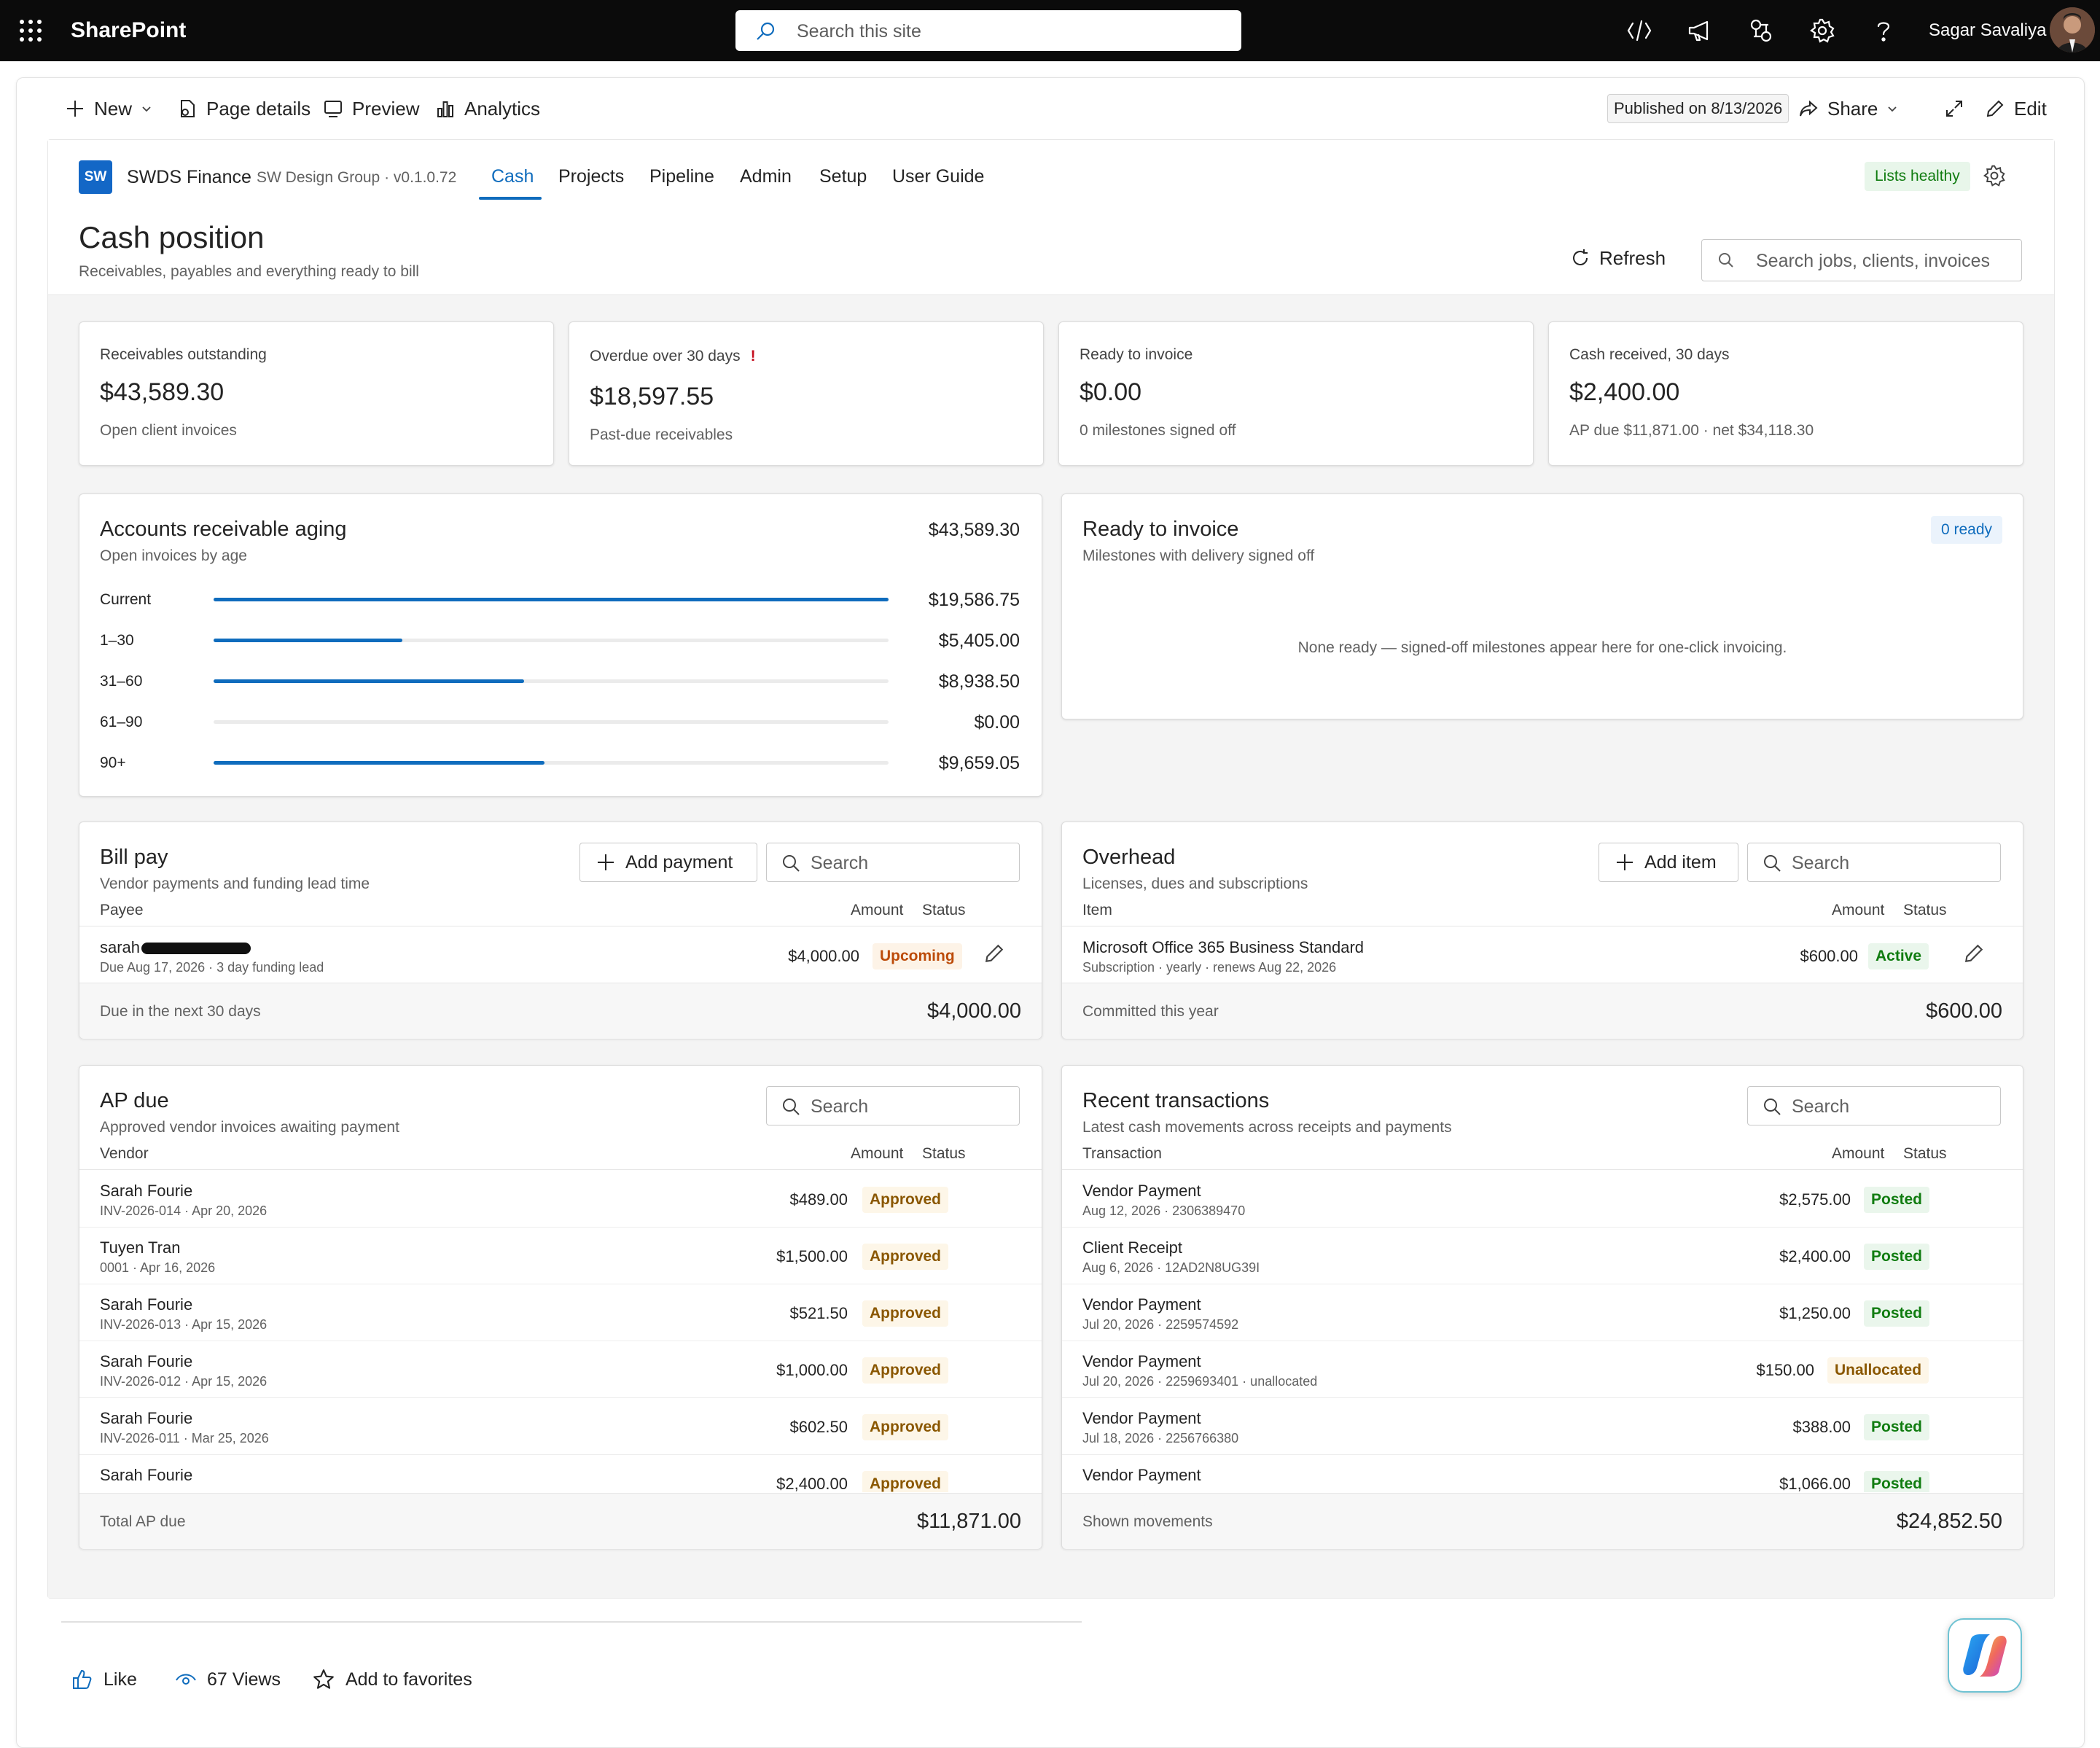 Image resolution: width=2100 pixels, height=1748 pixels. I want to click on kpi-value: $0.00, so click(1111, 392).